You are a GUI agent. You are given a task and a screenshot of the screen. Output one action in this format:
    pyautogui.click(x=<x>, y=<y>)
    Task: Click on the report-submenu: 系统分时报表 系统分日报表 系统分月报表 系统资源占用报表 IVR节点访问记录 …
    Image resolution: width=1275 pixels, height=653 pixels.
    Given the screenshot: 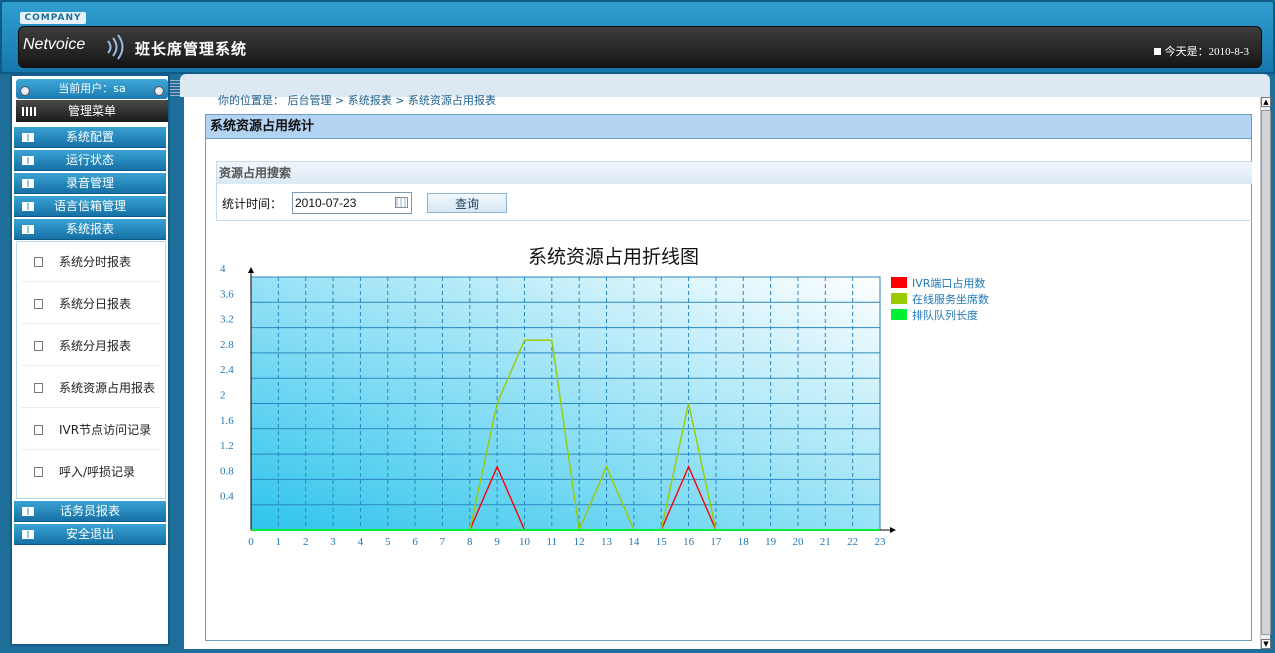 What is the action you would take?
    pyautogui.click(x=91, y=370)
    